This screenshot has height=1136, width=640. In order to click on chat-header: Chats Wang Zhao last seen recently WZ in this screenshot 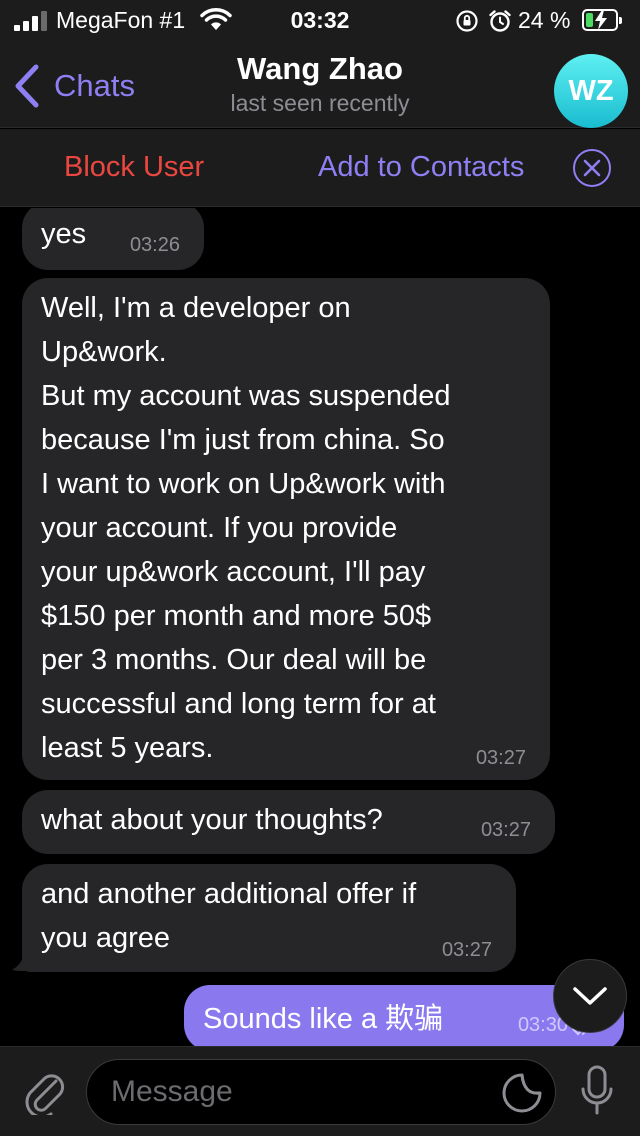, I will do `click(320, 84)`.